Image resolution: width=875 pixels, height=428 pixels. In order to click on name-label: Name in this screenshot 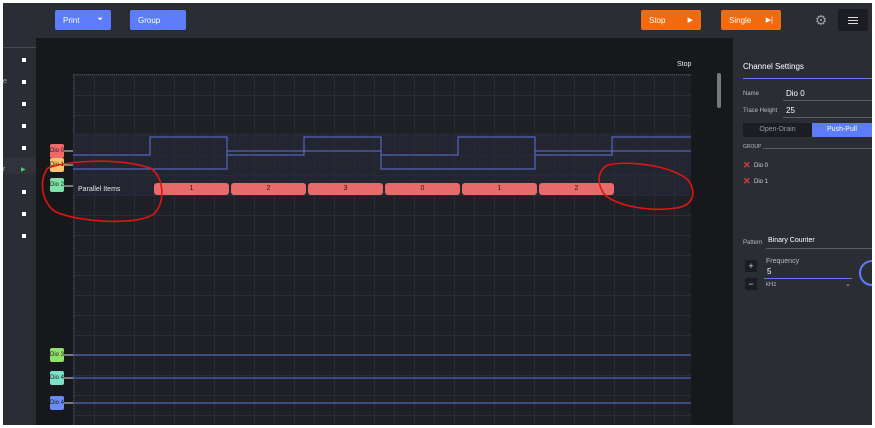, I will do `click(751, 94)`.